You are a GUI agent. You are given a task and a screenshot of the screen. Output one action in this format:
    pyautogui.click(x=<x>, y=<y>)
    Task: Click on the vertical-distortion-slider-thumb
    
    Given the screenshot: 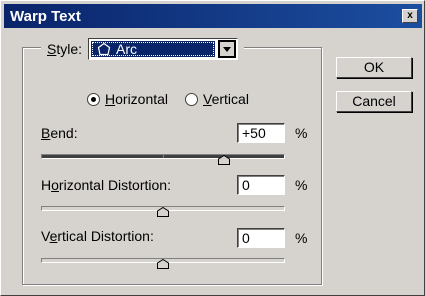 What is the action you would take?
    pyautogui.click(x=163, y=264)
    